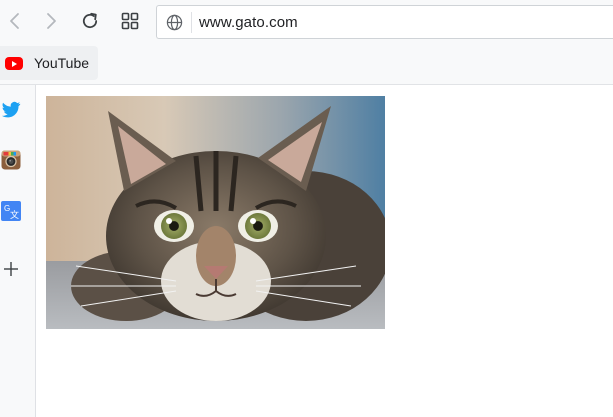 The width and height of the screenshot is (613, 417). What do you see at coordinates (306, 64) in the screenshot?
I see `bookmarks-bar: YouTube` at bounding box center [306, 64].